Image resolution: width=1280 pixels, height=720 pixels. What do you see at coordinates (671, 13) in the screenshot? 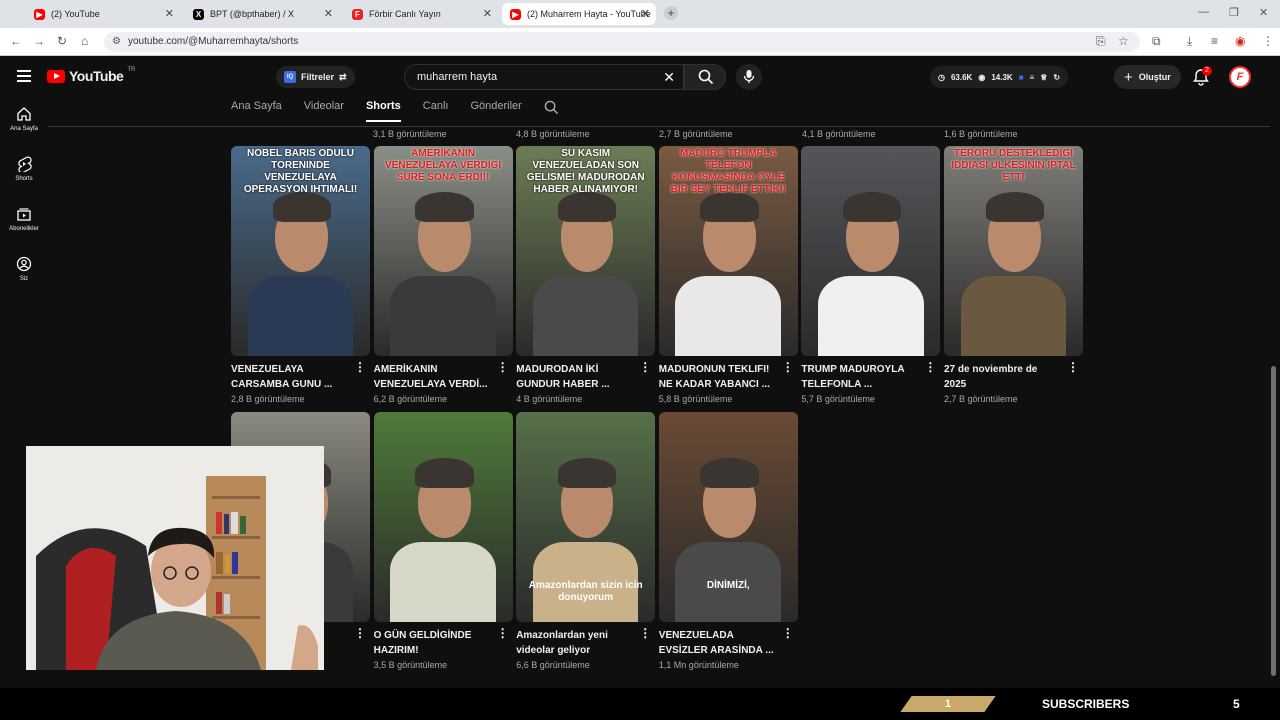
I see `new-tab-button: +` at bounding box center [671, 13].